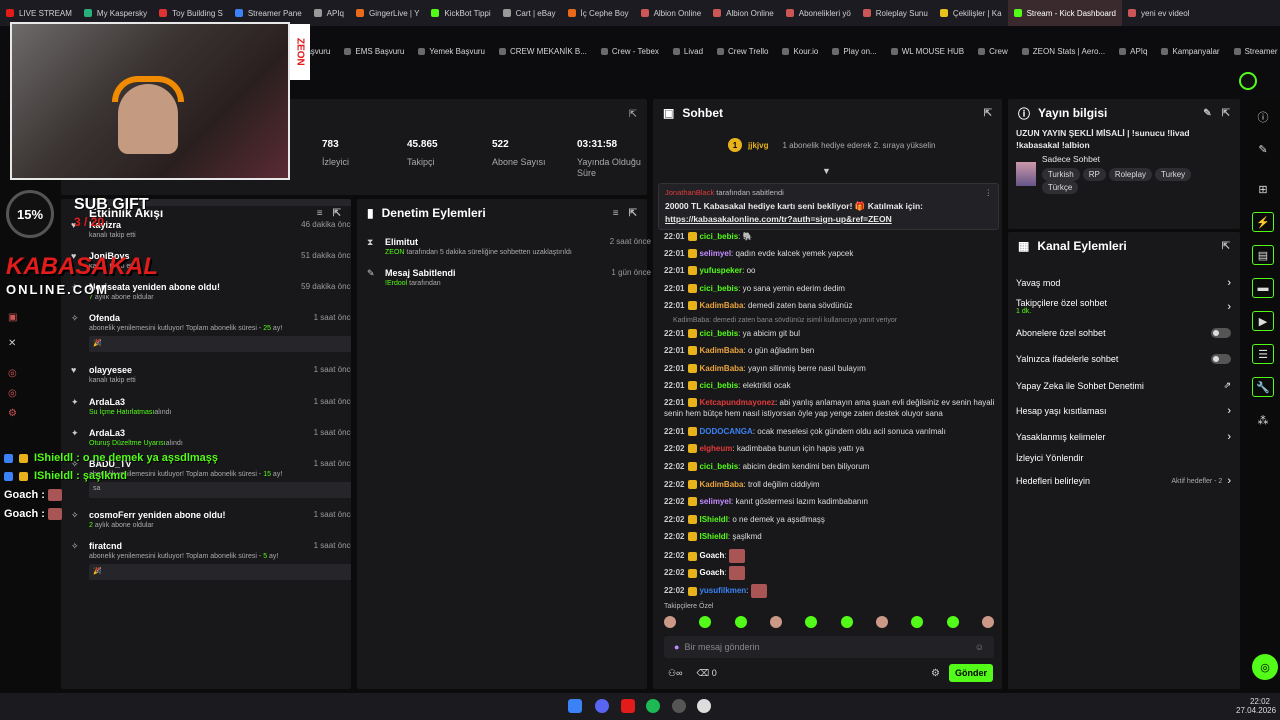  What do you see at coordinates (1256, 51) in the screenshot?
I see `bookmark-item: Streamer Panel` at bounding box center [1256, 51].